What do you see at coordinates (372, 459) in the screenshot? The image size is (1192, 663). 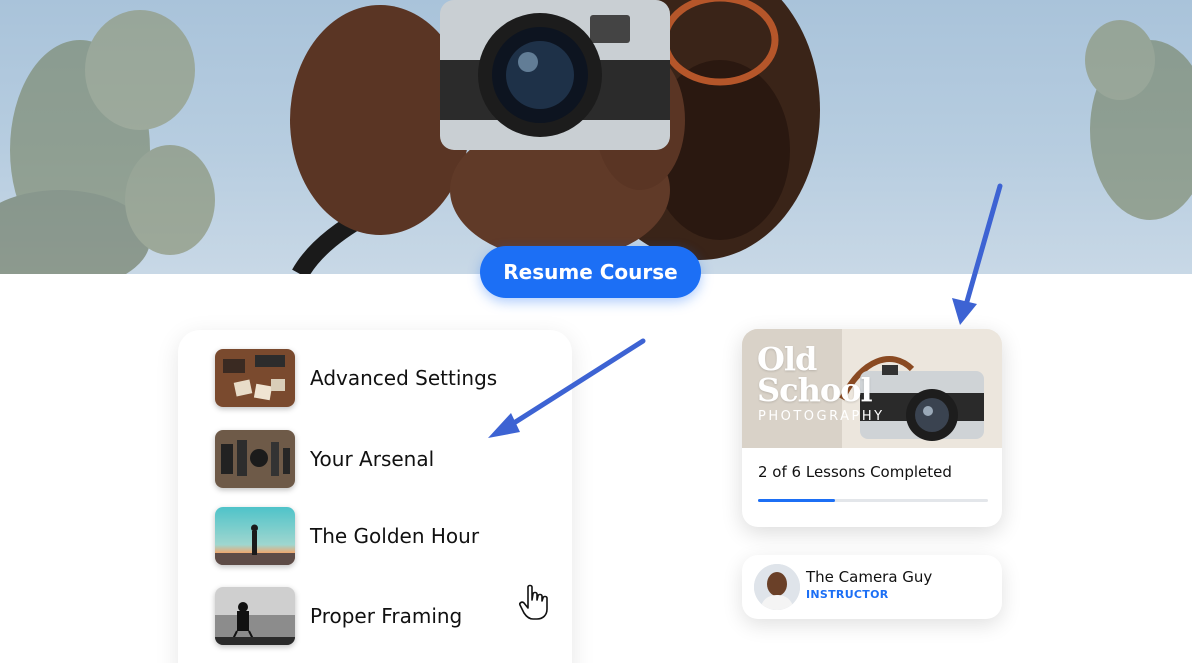 I see `lesson-title: Your Arsenal` at bounding box center [372, 459].